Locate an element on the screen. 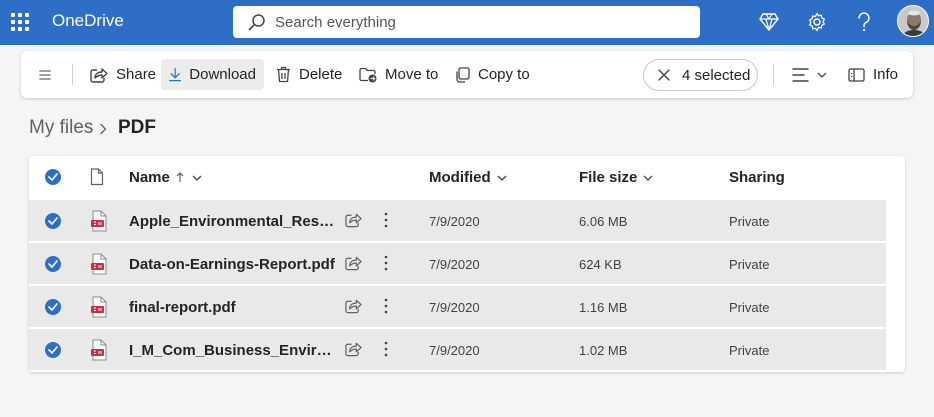 The width and height of the screenshot is (934, 417). breadcrumb-current-folder: PDF is located at coordinates (137, 127).